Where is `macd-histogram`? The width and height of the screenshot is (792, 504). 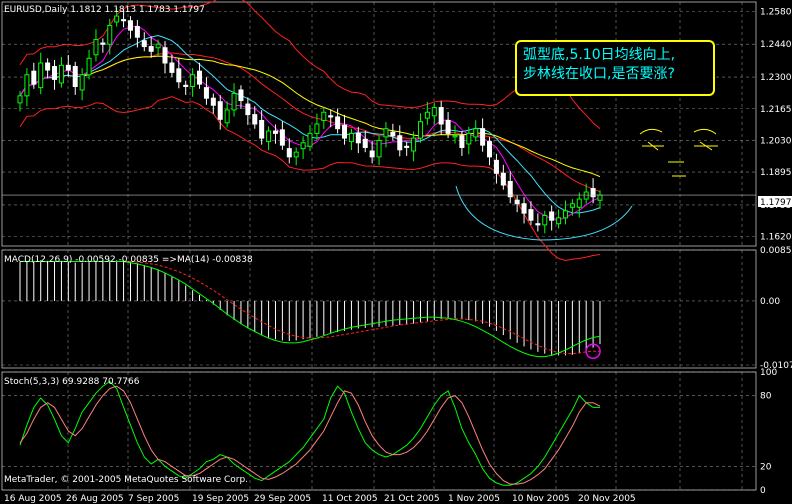 macd-histogram is located at coordinates (310, 308).